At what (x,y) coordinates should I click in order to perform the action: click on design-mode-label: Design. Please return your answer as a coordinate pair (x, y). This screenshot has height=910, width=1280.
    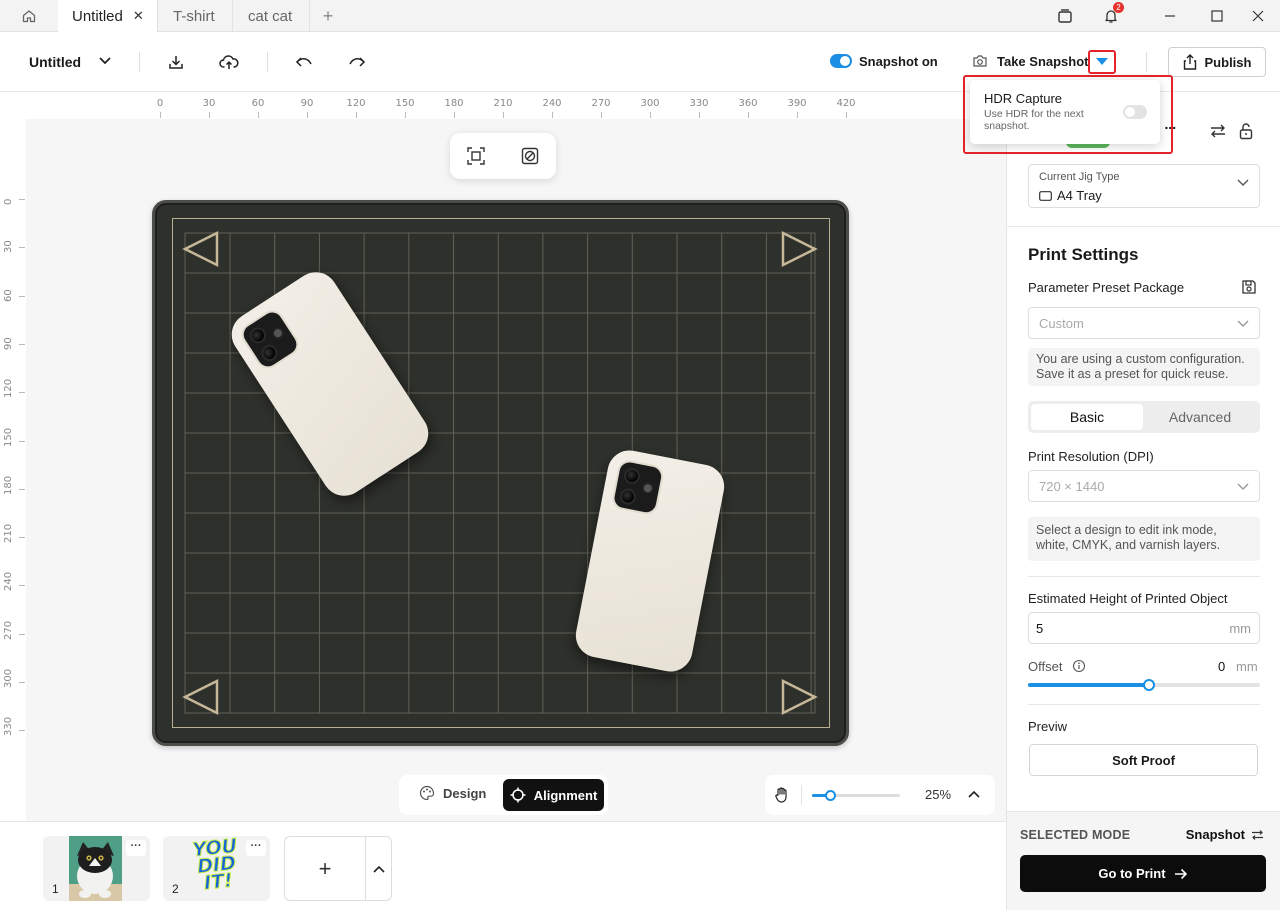
    Looking at the image, I should click on (465, 793).